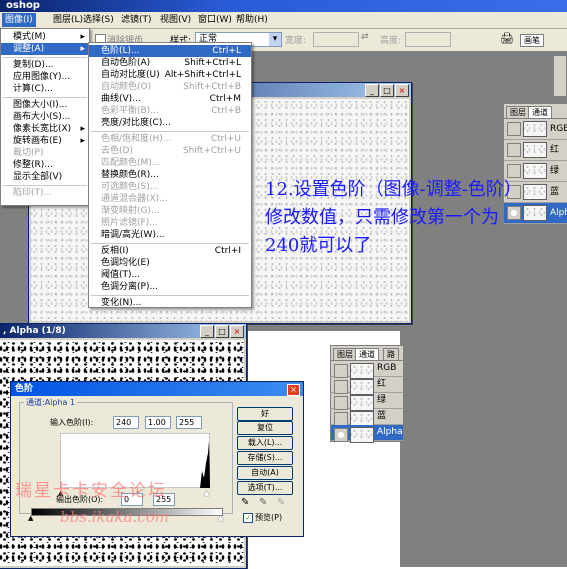 The image size is (567, 569). I want to click on brush-tab: 画笔, so click(532, 40).